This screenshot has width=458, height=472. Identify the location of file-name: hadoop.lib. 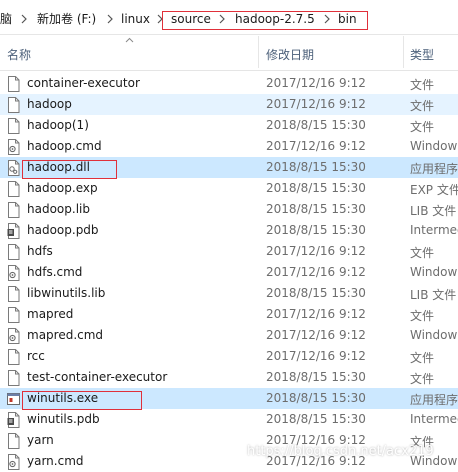
(58, 209).